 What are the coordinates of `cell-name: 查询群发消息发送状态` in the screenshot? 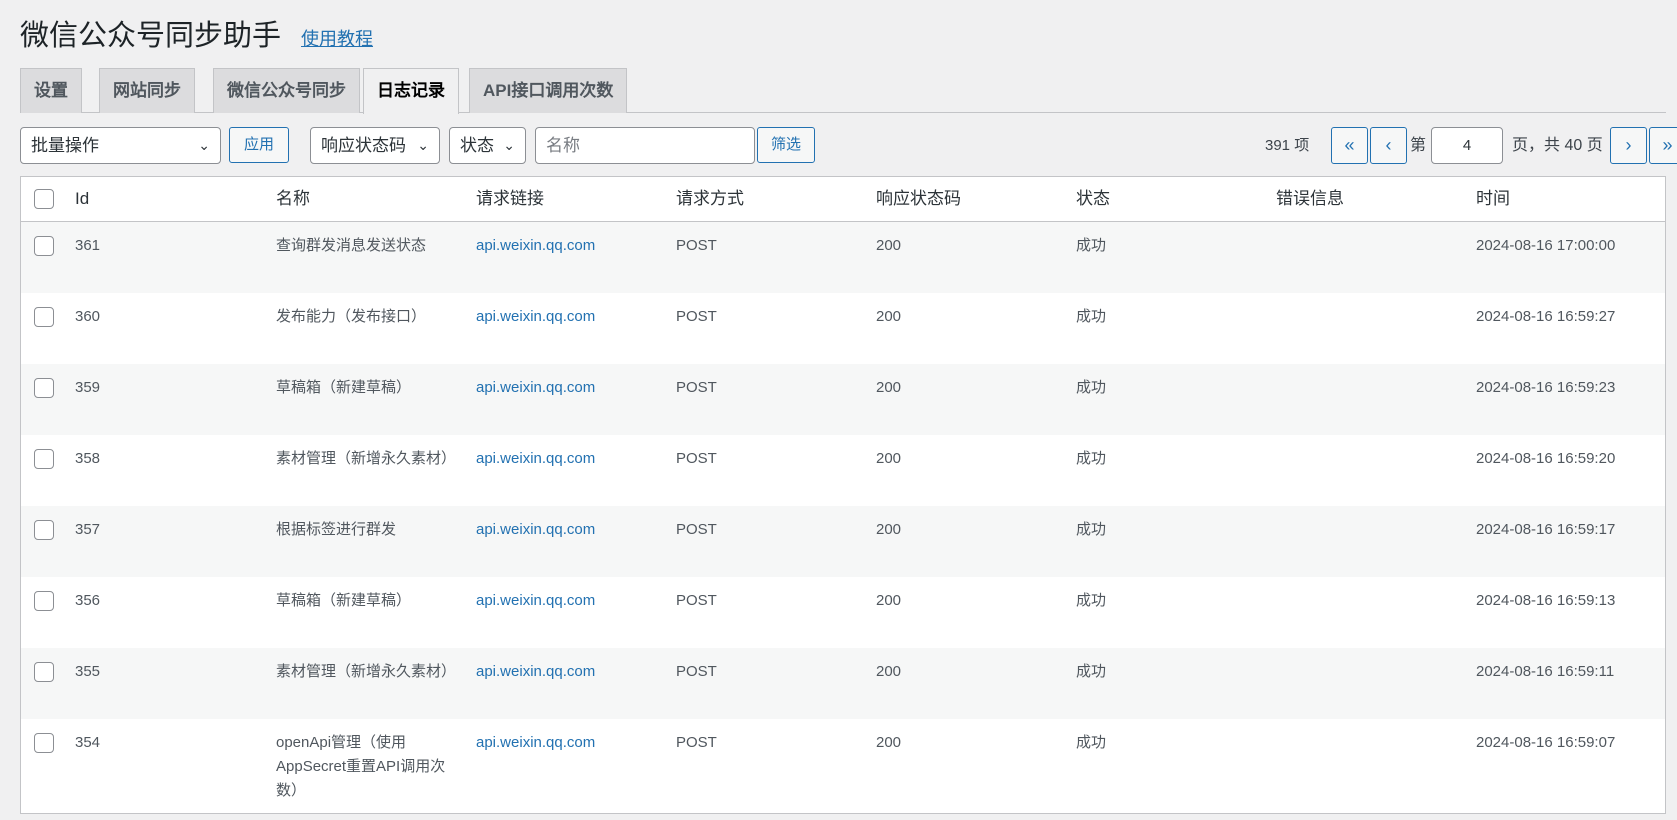 It's located at (351, 245).